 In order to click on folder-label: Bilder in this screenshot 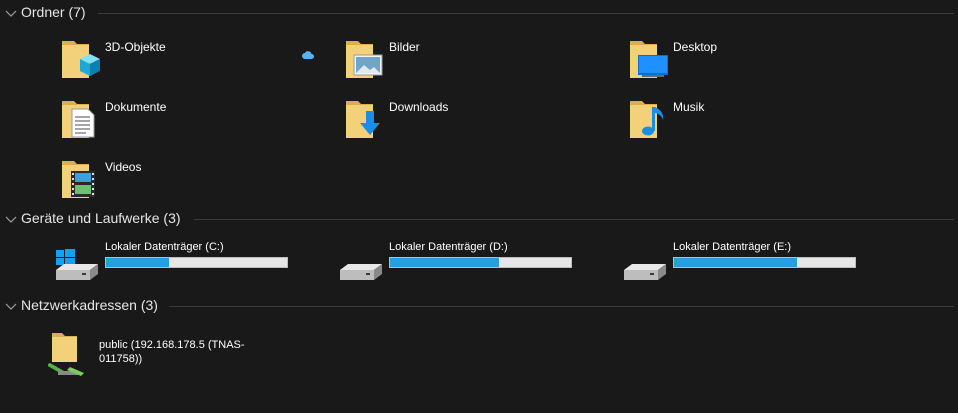, I will do `click(404, 47)`.